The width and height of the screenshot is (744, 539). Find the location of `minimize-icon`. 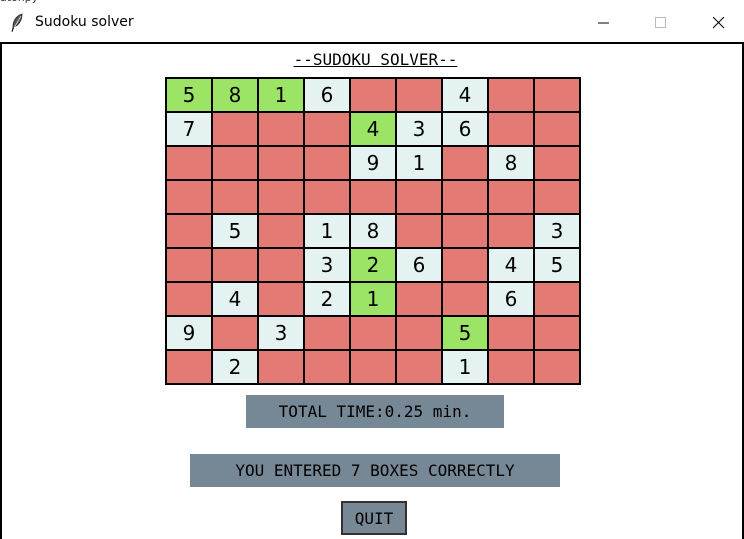

minimize-icon is located at coordinates (603, 23).